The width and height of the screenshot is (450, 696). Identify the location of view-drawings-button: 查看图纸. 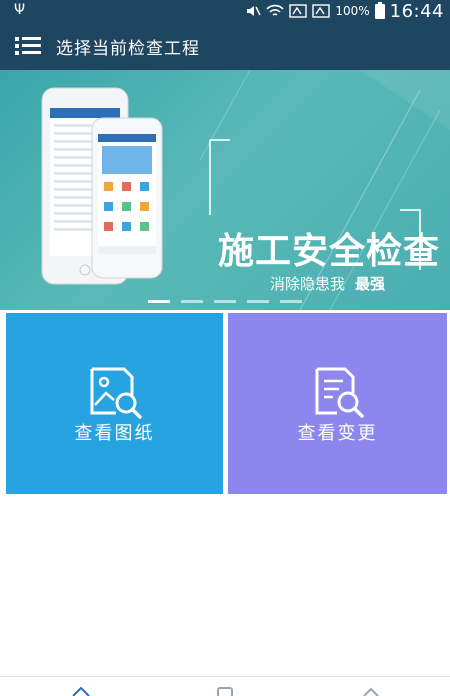
(114, 403).